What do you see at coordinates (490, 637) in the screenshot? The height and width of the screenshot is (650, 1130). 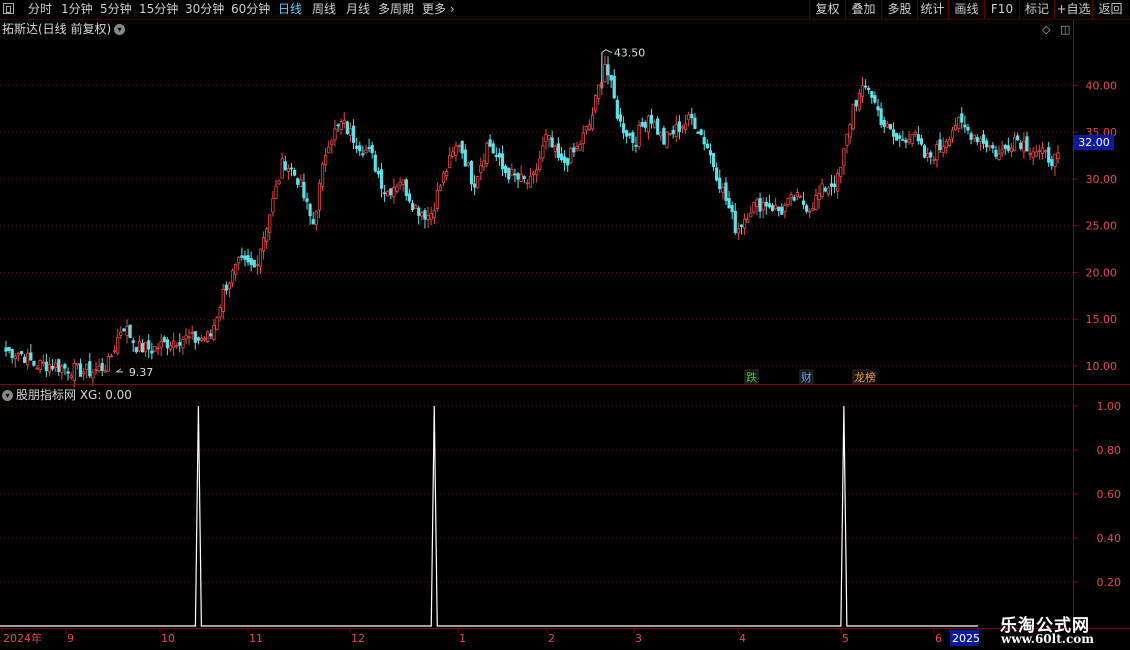 I see `time-axis: 2024年 9 10 11 12 1 2 3 4 5 6 2025` at bounding box center [490, 637].